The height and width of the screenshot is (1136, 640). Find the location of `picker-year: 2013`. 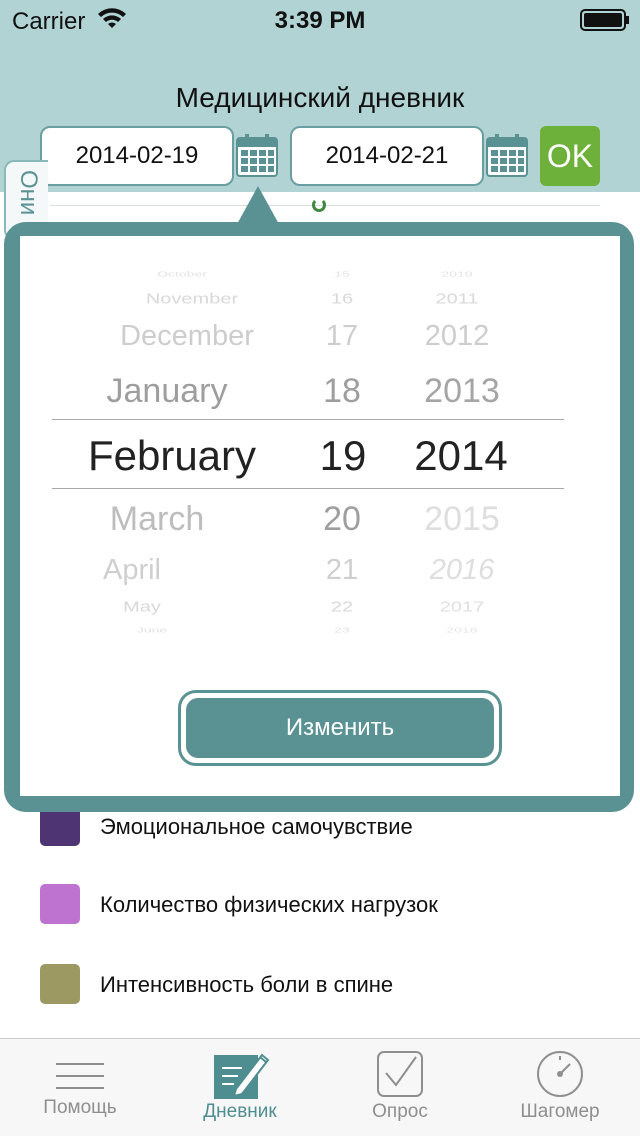

picker-year: 2013 is located at coordinates (462, 391).